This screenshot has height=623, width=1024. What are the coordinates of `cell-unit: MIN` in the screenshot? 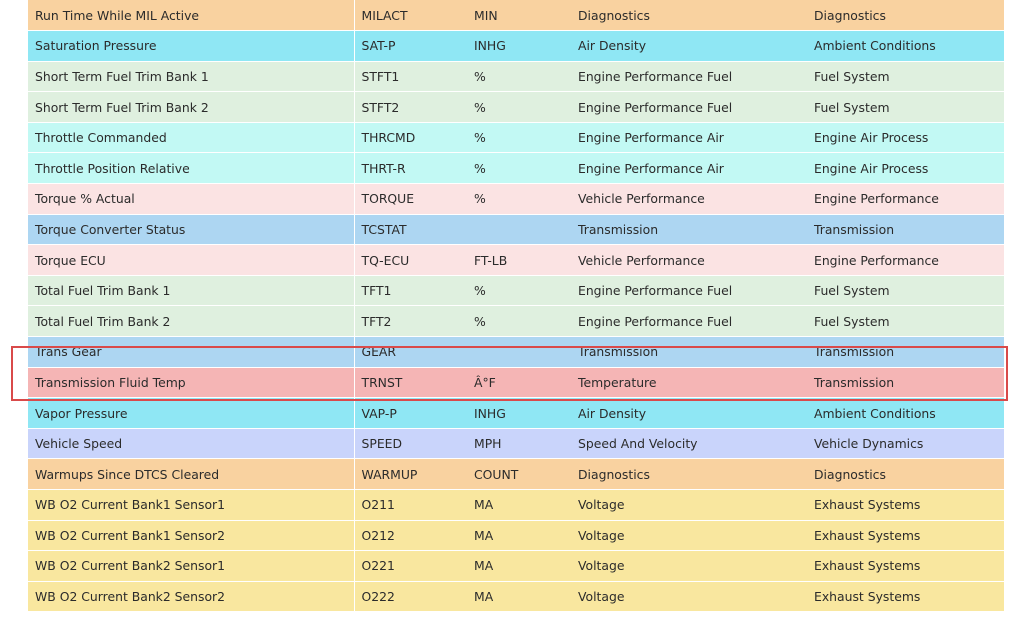 It's located at (519, 16).